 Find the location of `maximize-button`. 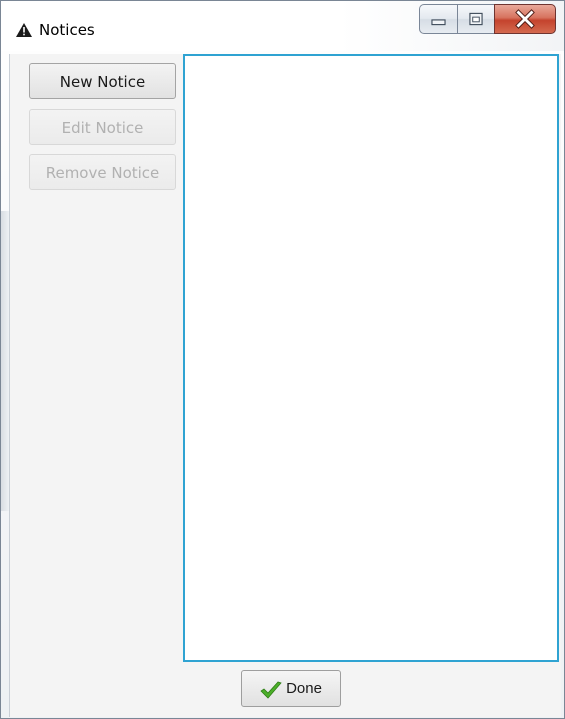

maximize-button is located at coordinates (475, 19).